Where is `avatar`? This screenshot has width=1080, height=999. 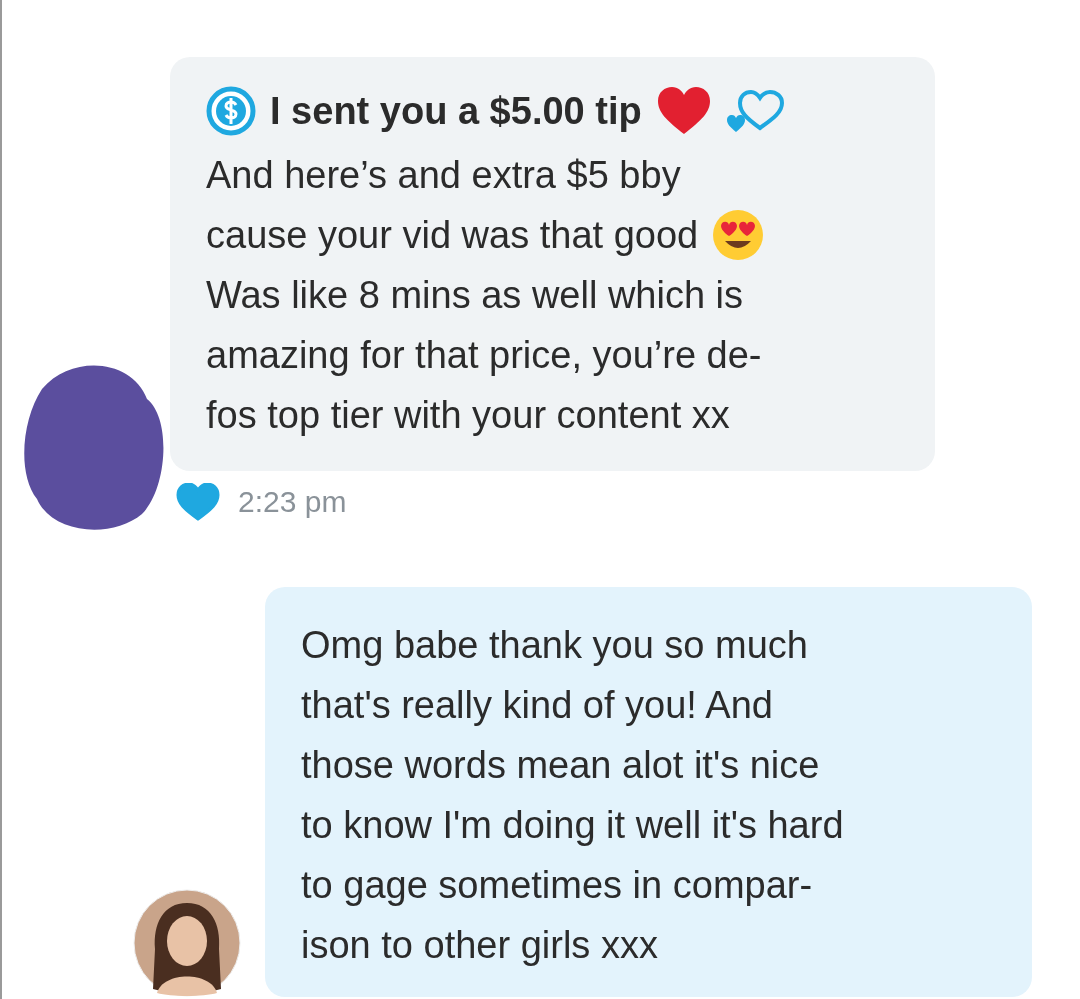
avatar is located at coordinates (187, 943).